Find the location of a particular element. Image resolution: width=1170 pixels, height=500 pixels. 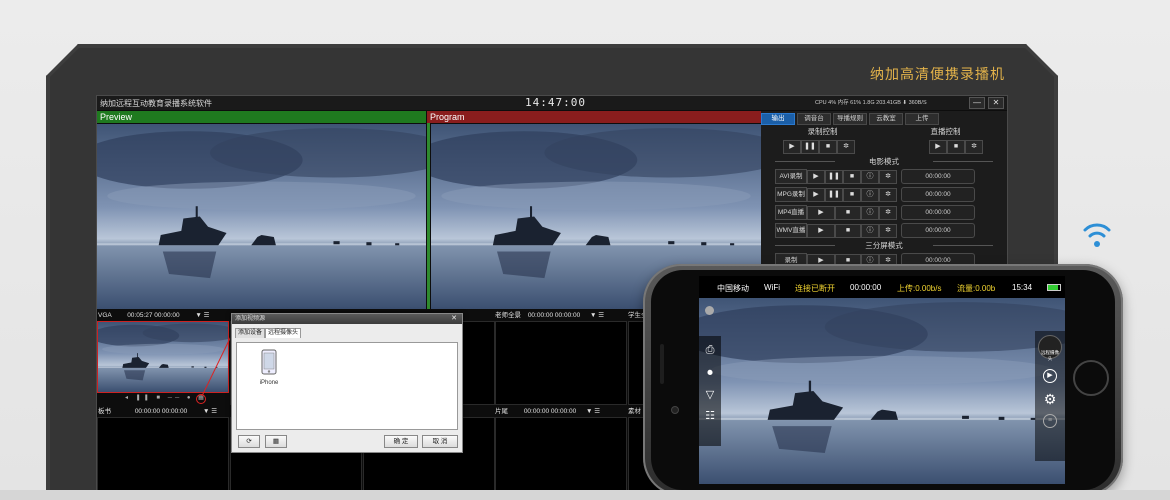

ok-button: 确 定 is located at coordinates (401, 441).